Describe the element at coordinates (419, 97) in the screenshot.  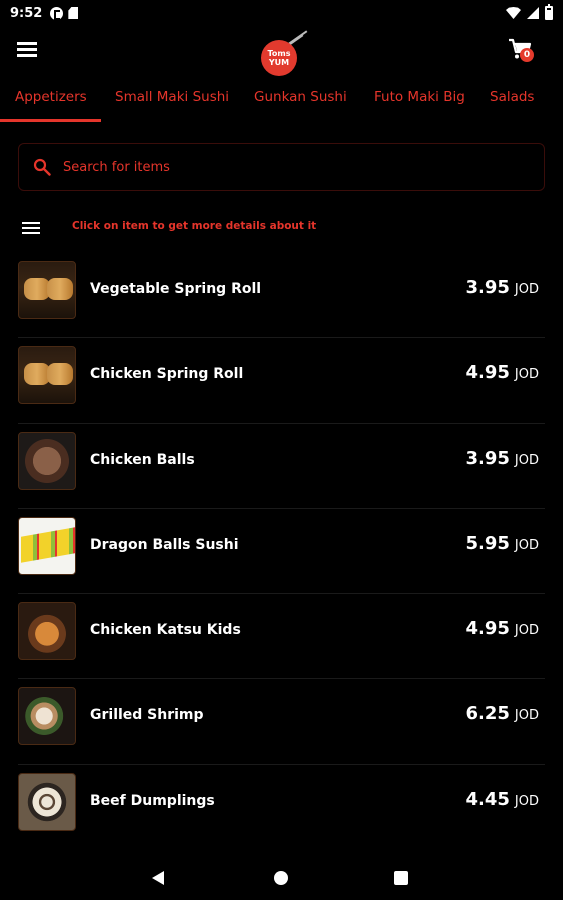
I see `tab-futo-maki-big: Futo Maki Big` at that location.